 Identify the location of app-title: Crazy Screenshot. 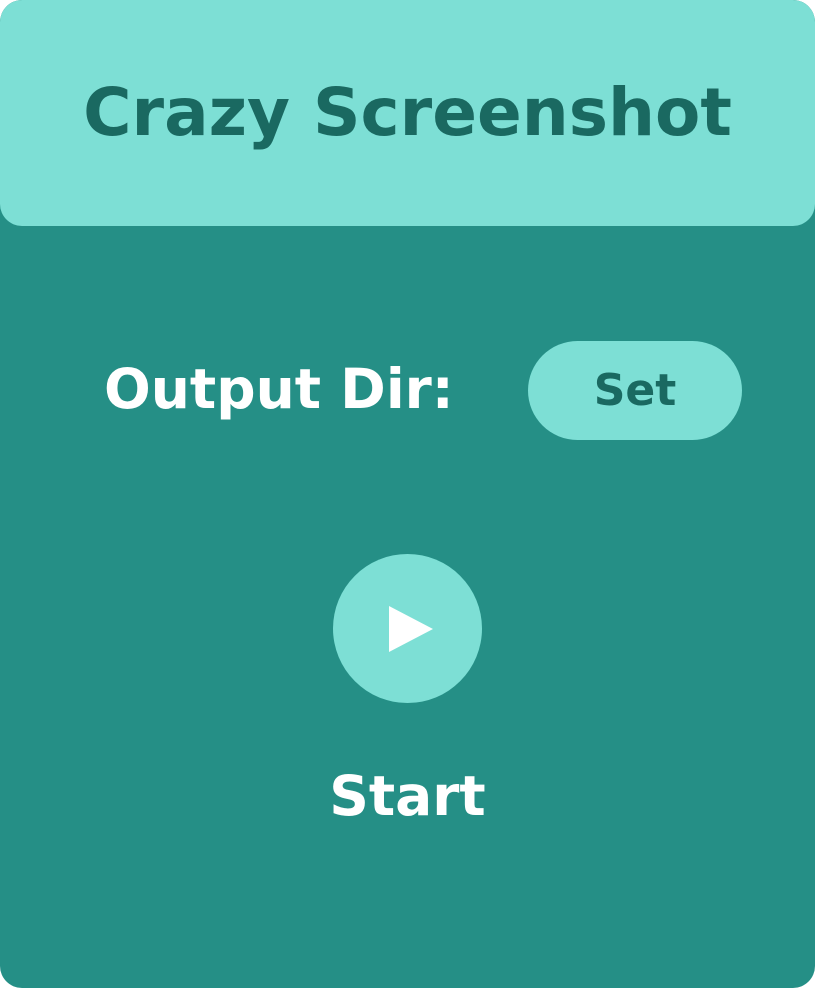
(407, 112).